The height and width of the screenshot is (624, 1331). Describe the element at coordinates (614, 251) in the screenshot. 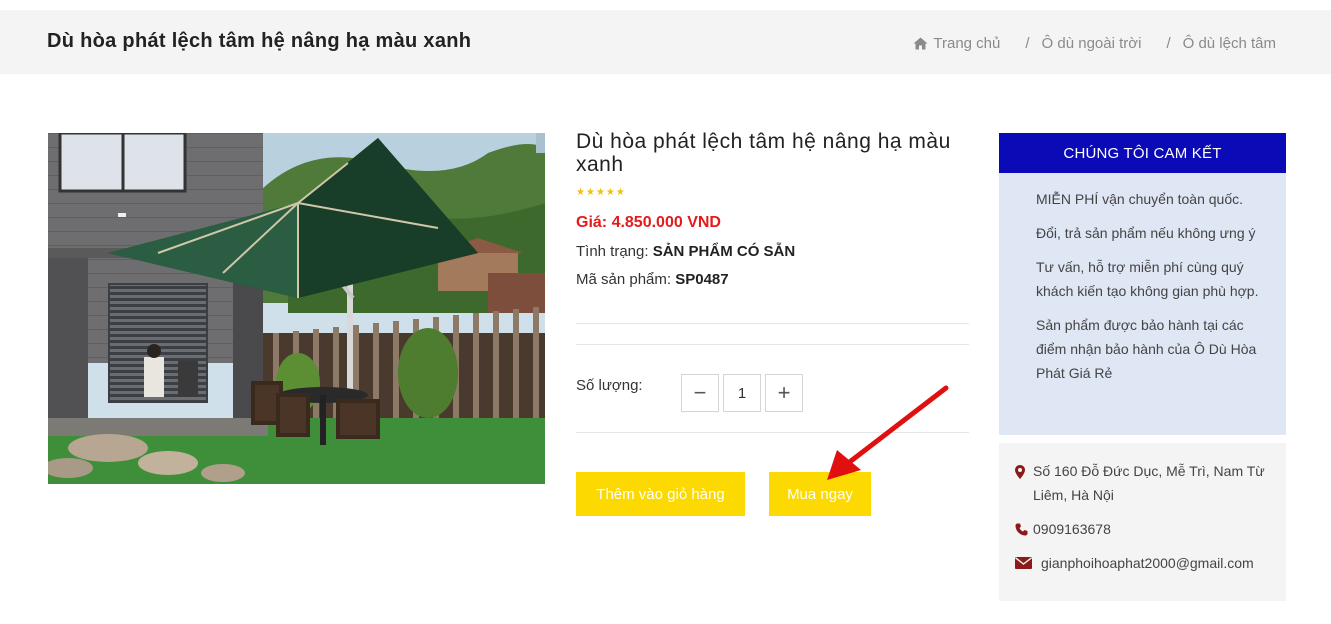

I see `stock-status-label: Tình trạng:` at that location.